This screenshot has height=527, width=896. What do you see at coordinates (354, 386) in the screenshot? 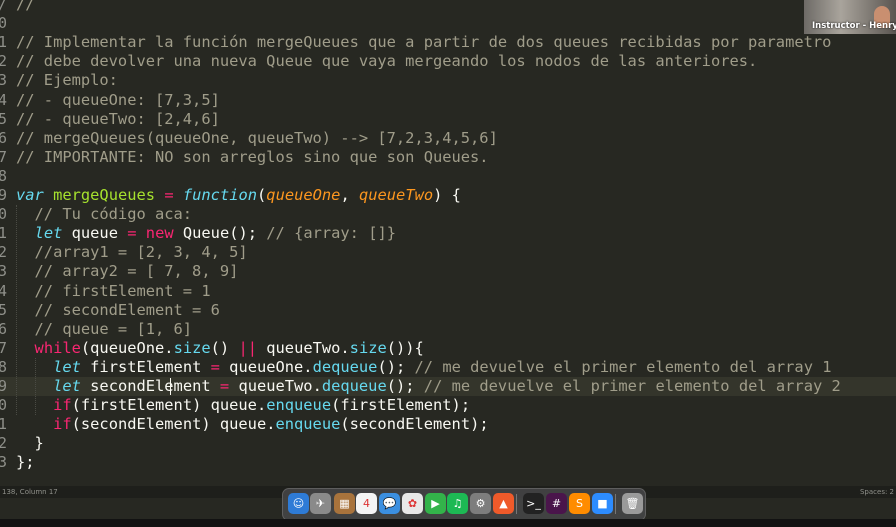
I see `code-token: dequeue` at bounding box center [354, 386].